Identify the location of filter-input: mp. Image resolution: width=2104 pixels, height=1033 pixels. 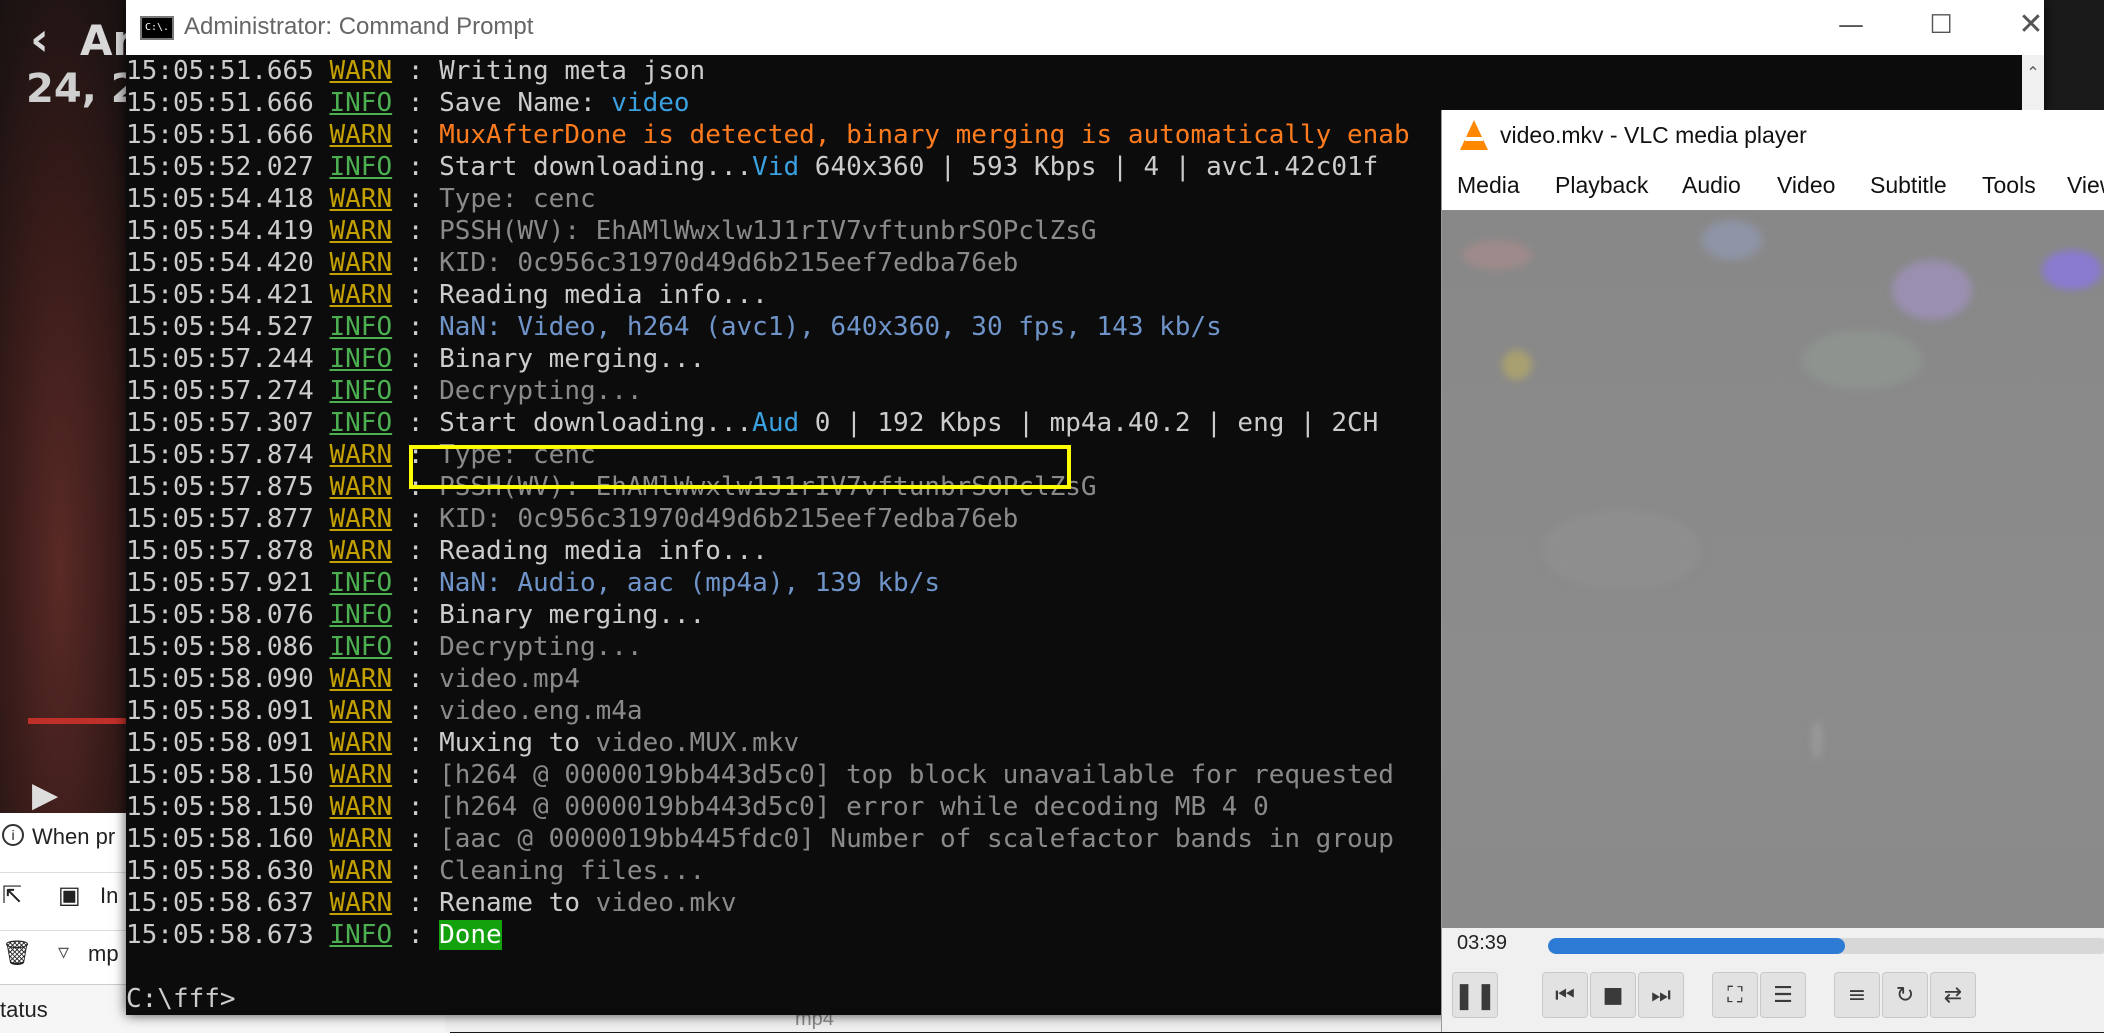
(103, 954).